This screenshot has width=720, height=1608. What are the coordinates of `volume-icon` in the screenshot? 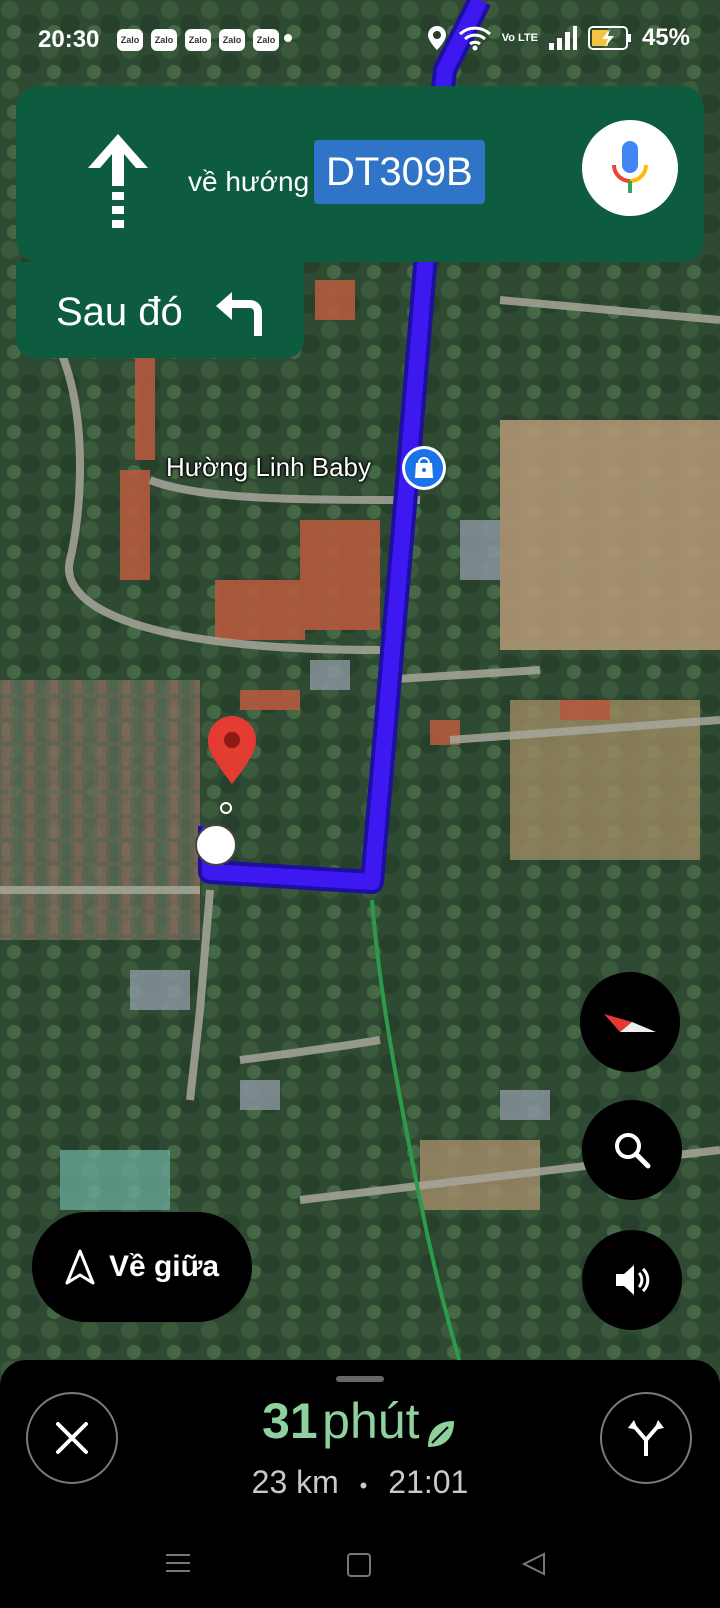 It's located at (633, 1280).